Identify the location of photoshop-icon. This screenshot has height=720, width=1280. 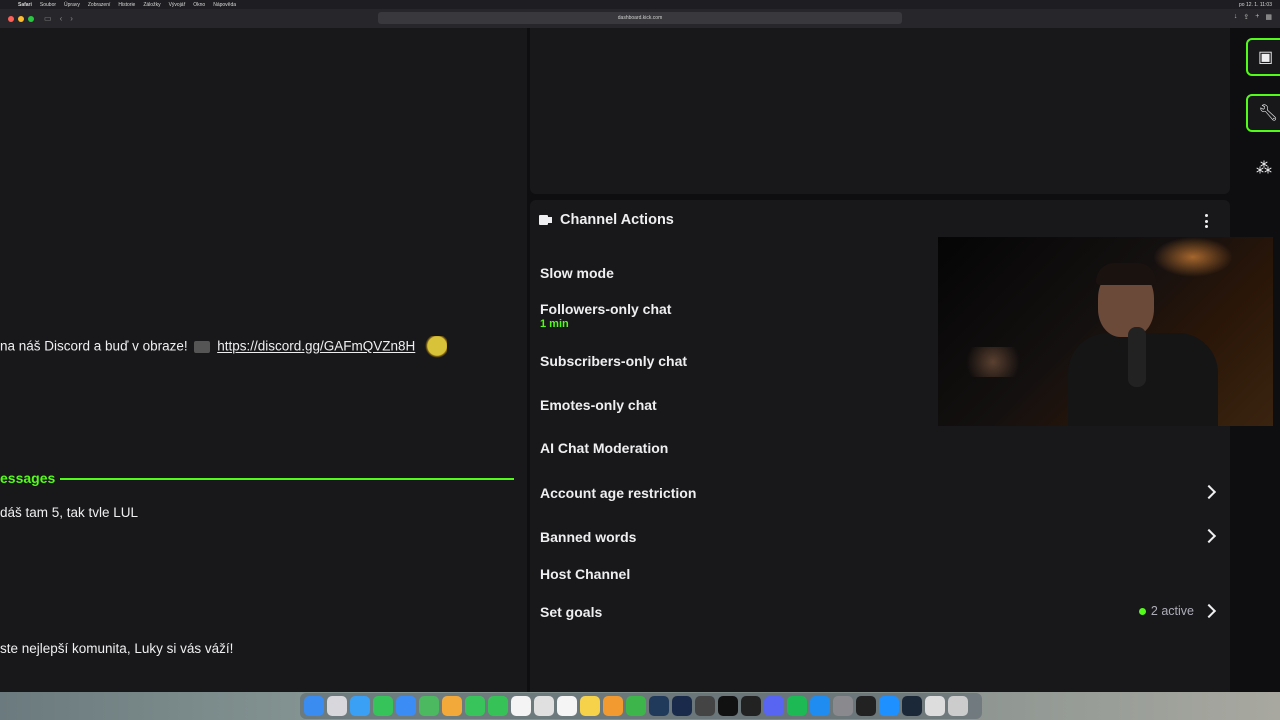
(682, 706).